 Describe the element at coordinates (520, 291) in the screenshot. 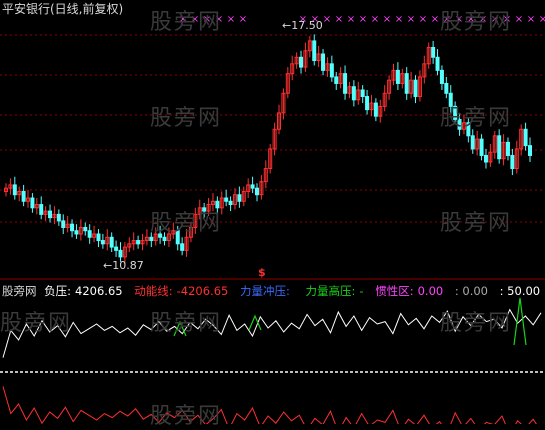

I see `legend-item: : 50.00` at that location.